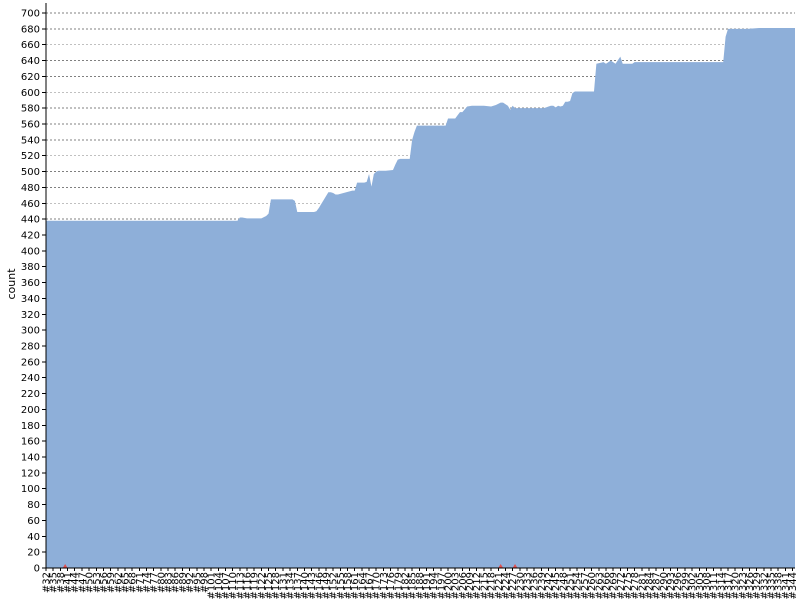 Image resolution: width=800 pixels, height=600 pixels. What do you see at coordinates (30, 378) in the screenshot?
I see `y-tick-label: 240` at bounding box center [30, 378].